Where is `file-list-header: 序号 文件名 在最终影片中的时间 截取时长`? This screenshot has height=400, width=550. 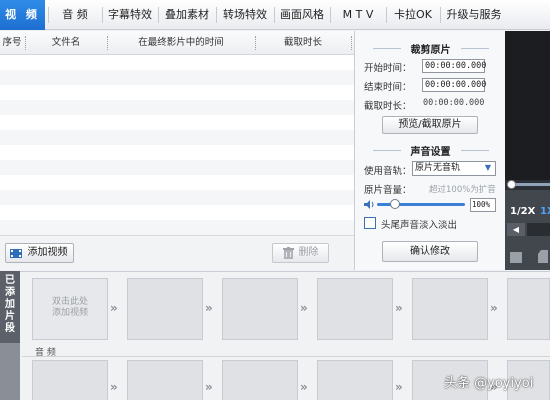
file-list-header: 序号 文件名 在最终影片中的时间 截取时长 is located at coordinates (177, 43).